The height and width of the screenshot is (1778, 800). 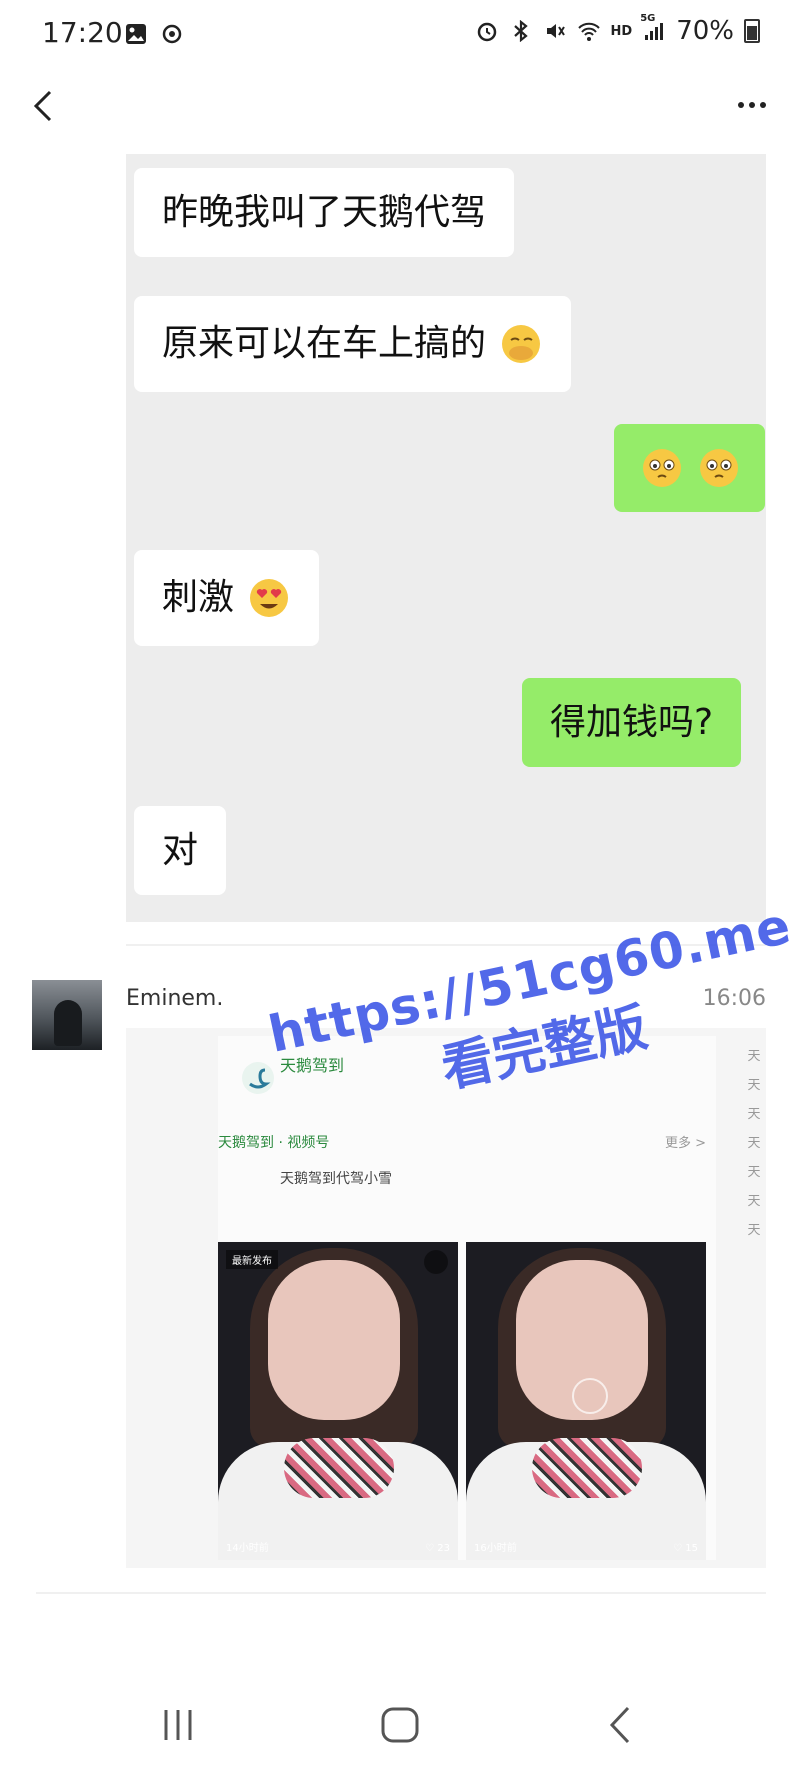 What do you see at coordinates (705, 31) in the screenshot?
I see `battery-percent: 70%` at bounding box center [705, 31].